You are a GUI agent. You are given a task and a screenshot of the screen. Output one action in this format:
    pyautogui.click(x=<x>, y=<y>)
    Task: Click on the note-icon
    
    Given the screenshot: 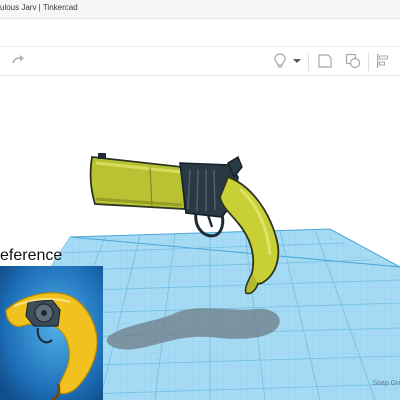 What is the action you would take?
    pyautogui.click(x=325, y=61)
    